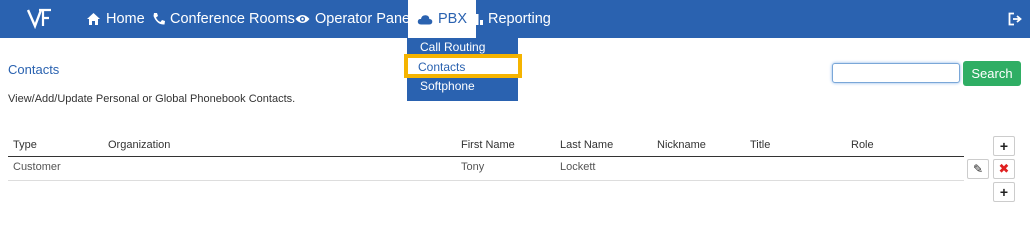  Describe the element at coordinates (441, 67) in the screenshot. I see `menu-item-contacts: Contacts` at that location.